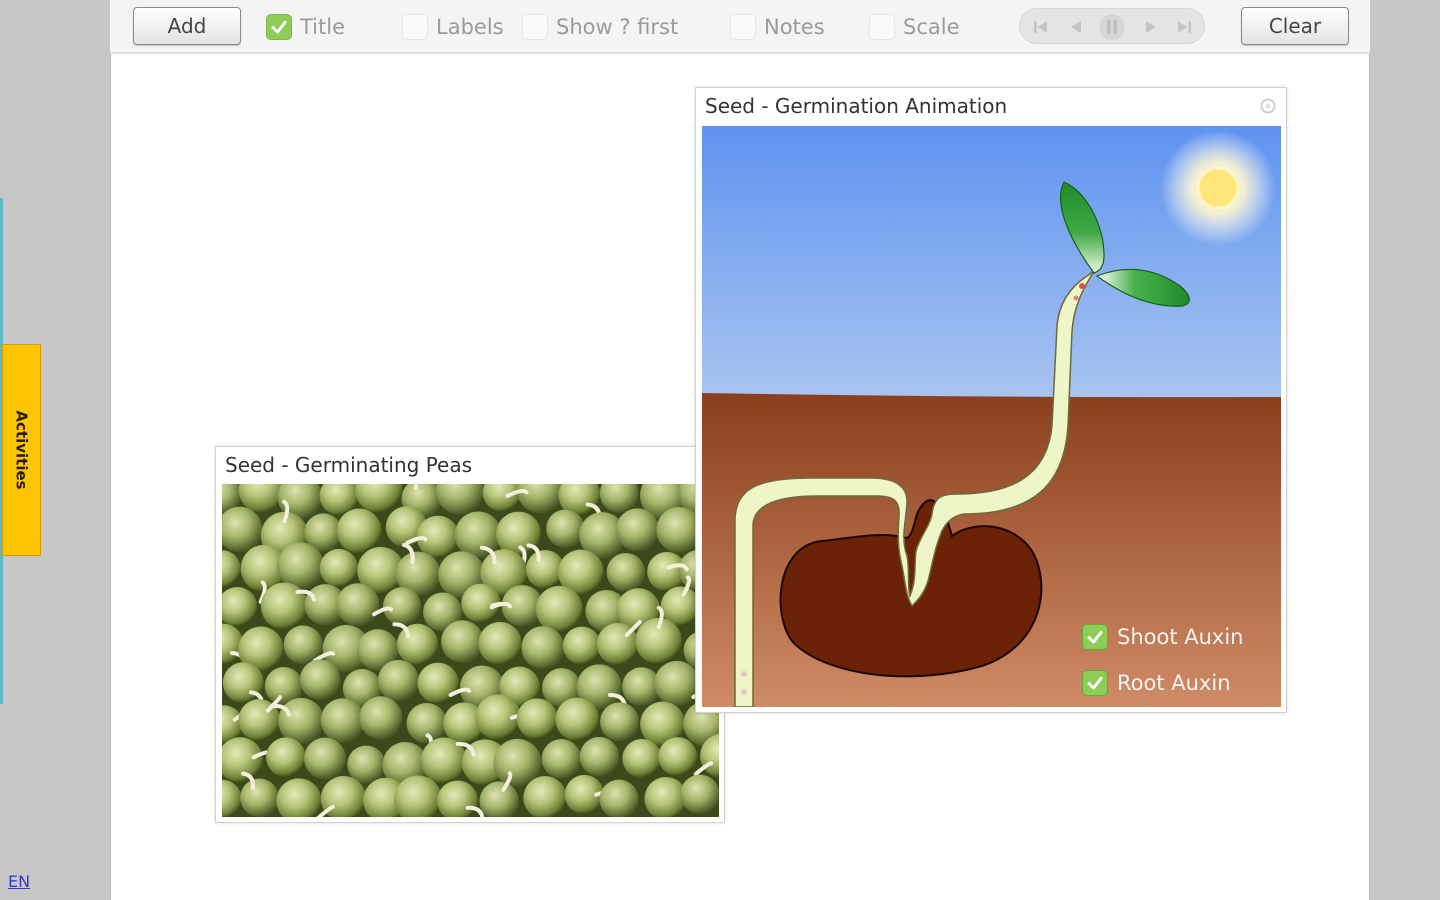 The height and width of the screenshot is (900, 1440). I want to click on scale-checkbox, so click(882, 27).